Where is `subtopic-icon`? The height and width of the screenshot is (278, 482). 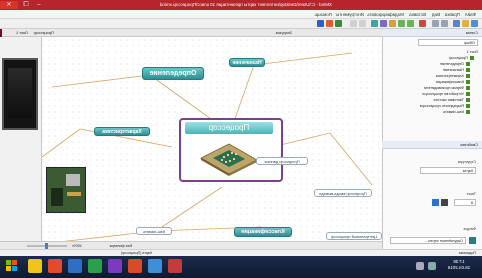
subtopic-icon is located at coordinates (401, 23).